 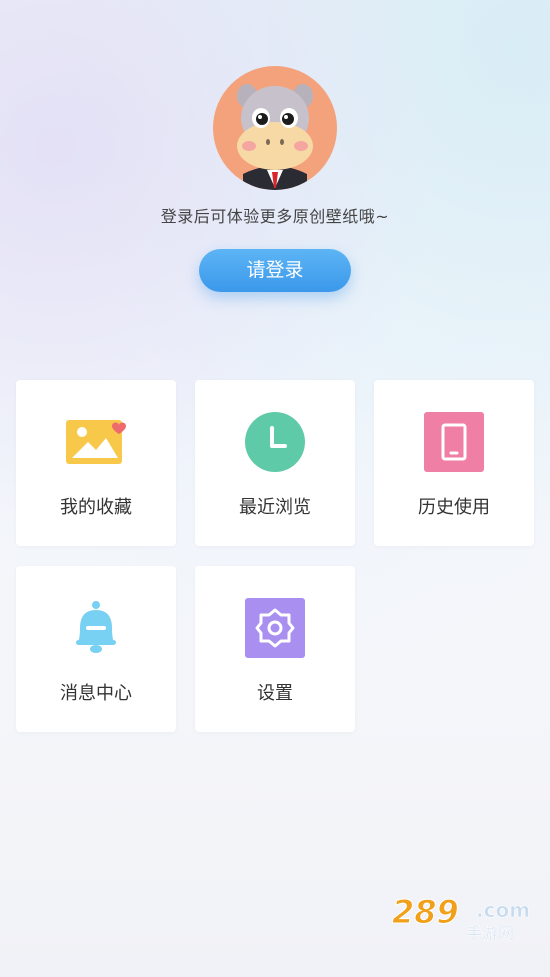 What do you see at coordinates (96, 442) in the screenshot?
I see `image-heart-icon` at bounding box center [96, 442].